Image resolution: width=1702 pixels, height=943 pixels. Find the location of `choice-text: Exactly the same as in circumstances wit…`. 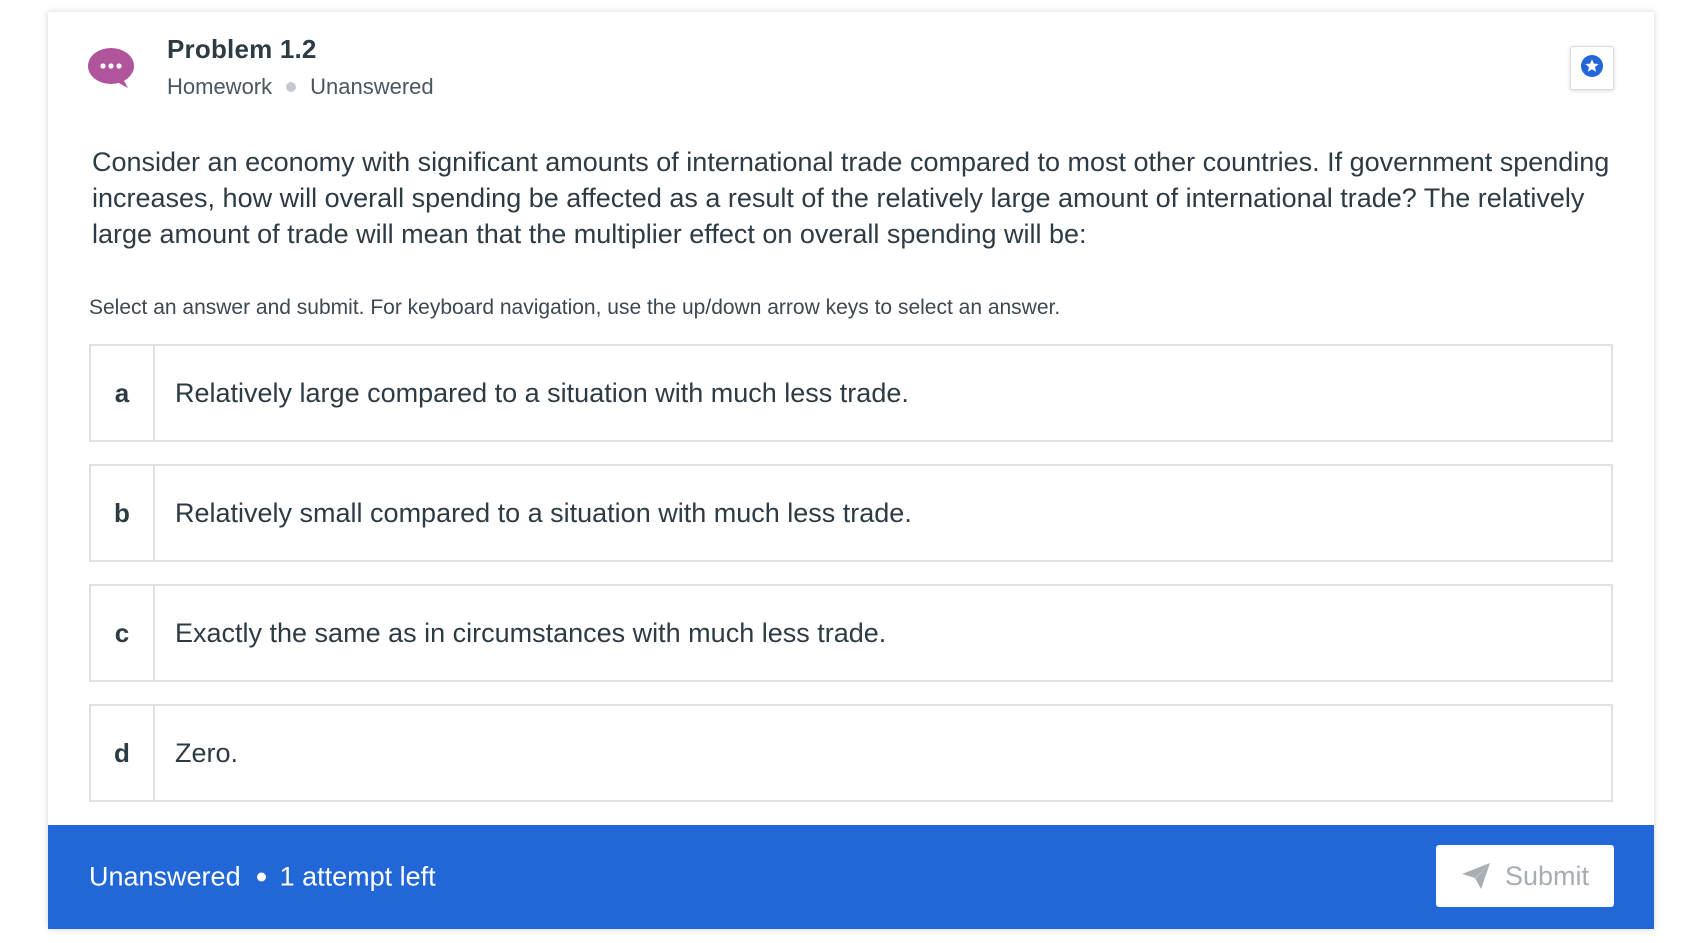

choice-text: Exactly the same as in circumstances wit… is located at coordinates (531, 632).